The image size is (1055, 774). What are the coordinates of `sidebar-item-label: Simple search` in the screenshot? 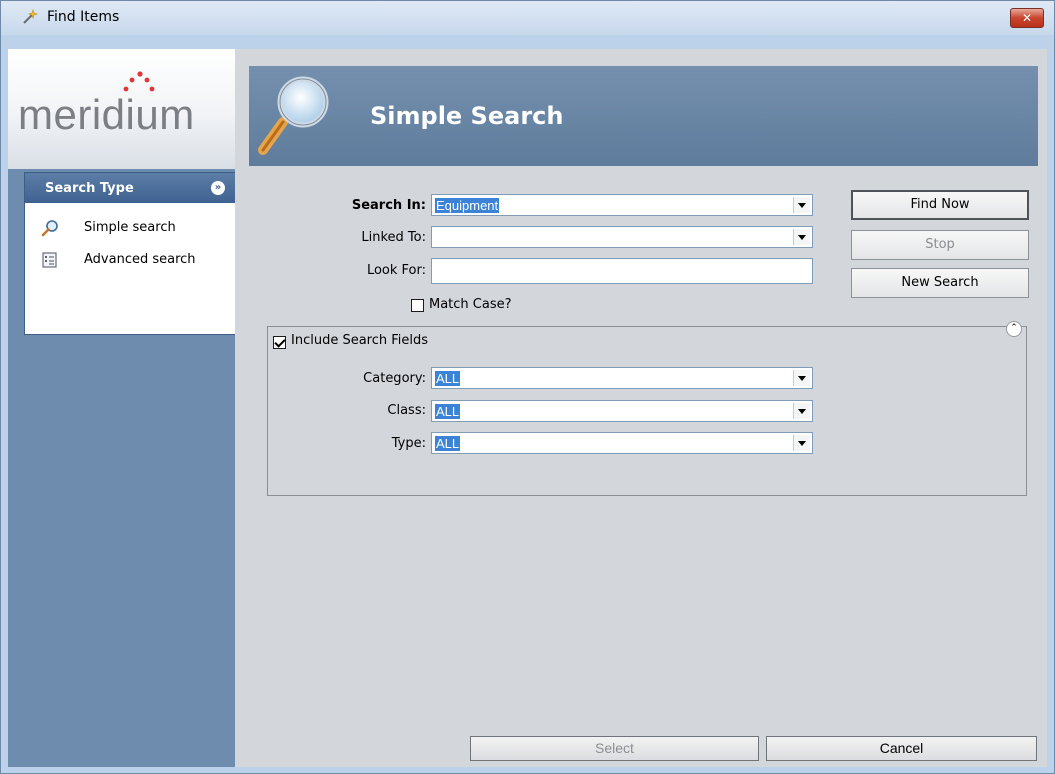 It's located at (130, 227).